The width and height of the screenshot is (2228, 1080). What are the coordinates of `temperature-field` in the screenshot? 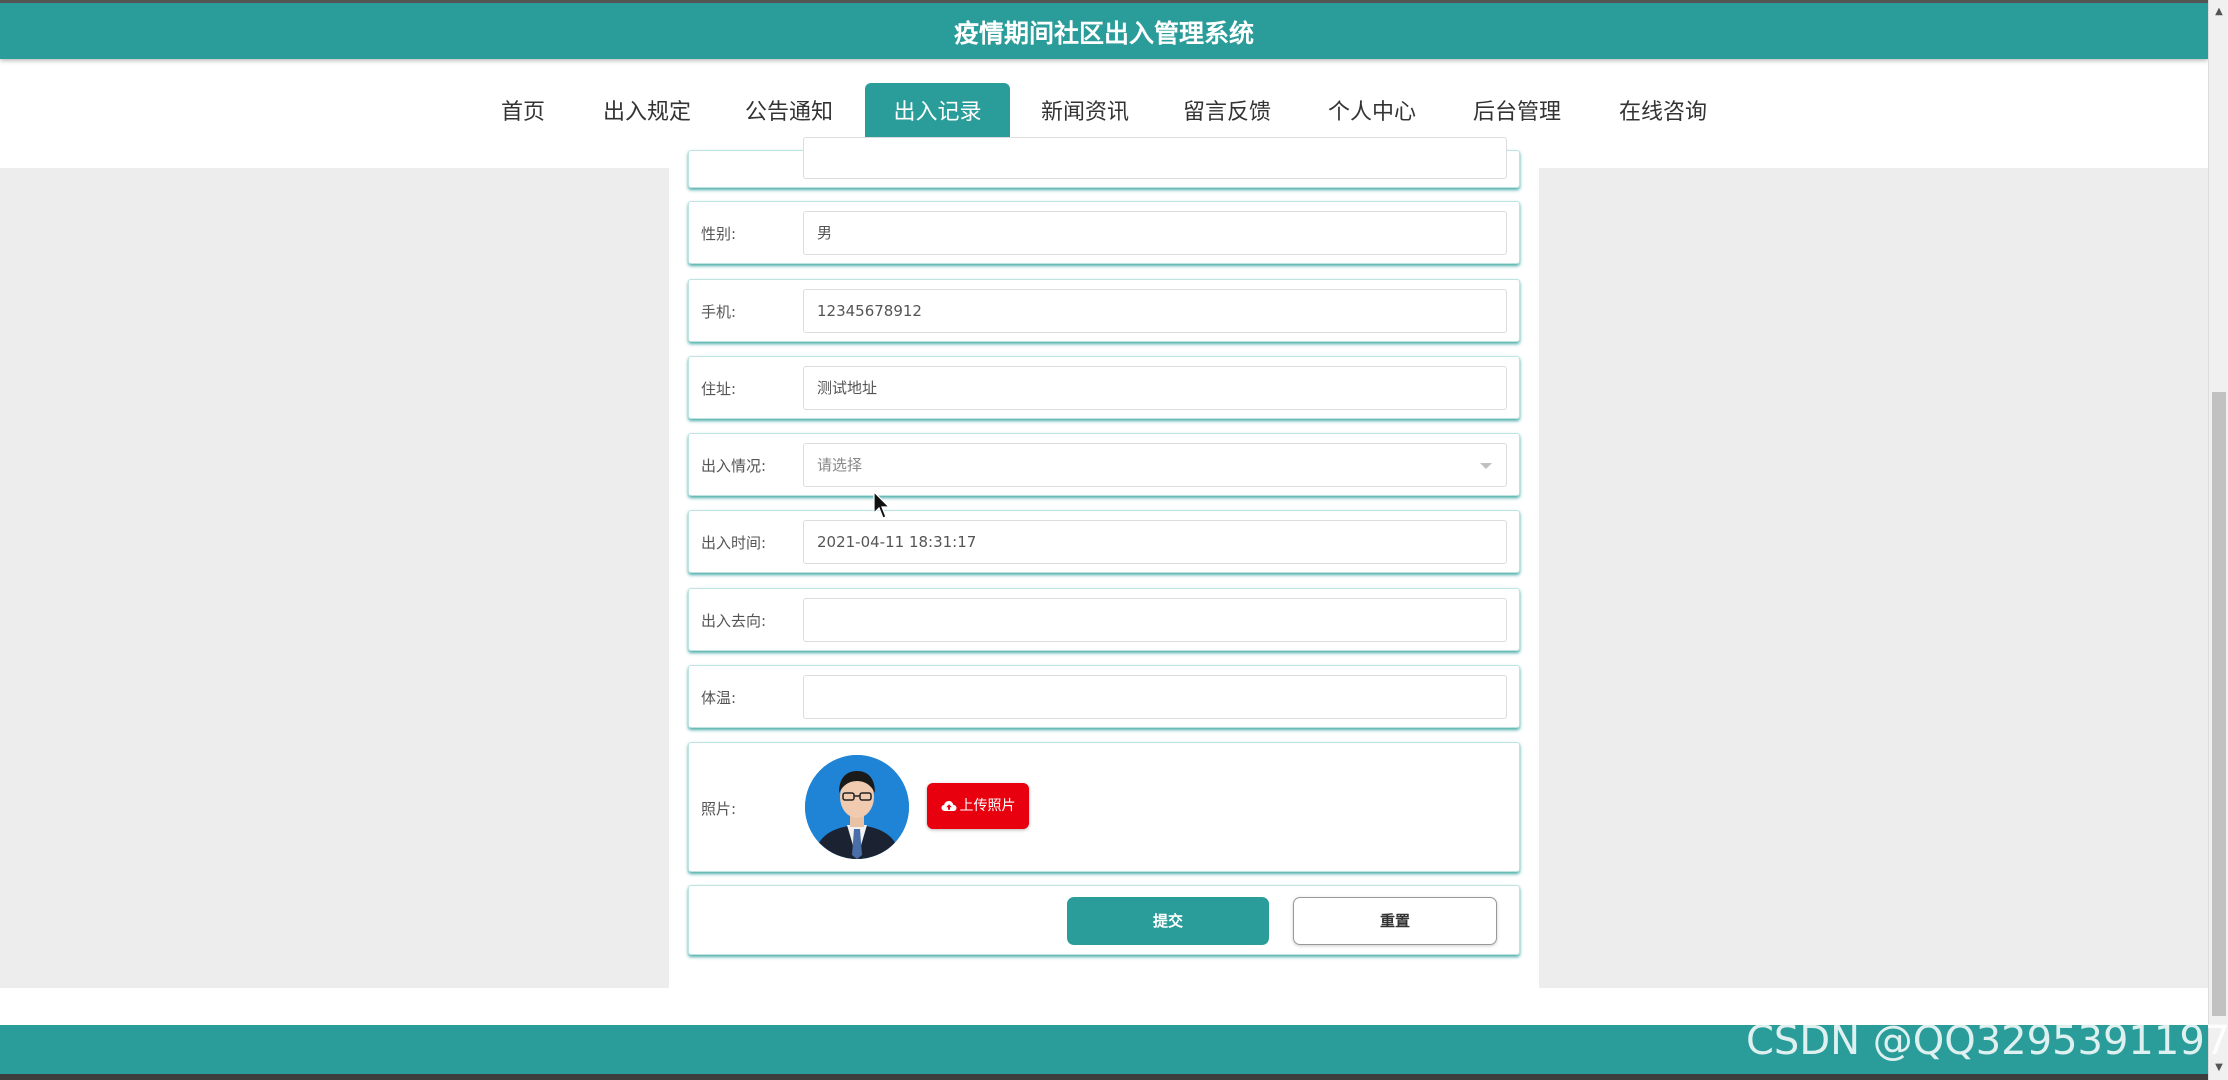 It's located at (1155, 697).